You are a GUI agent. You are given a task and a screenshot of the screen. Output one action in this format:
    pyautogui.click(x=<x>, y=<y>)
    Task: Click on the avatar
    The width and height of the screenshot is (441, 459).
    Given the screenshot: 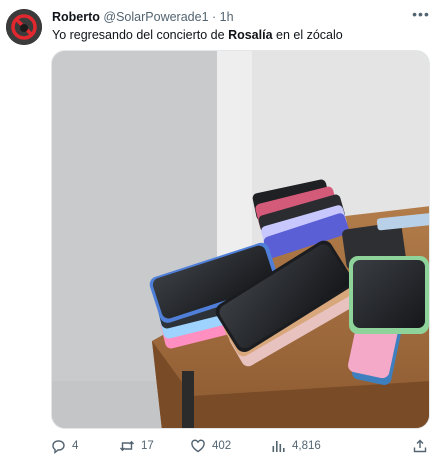 What is the action you would take?
    pyautogui.click(x=24, y=27)
    